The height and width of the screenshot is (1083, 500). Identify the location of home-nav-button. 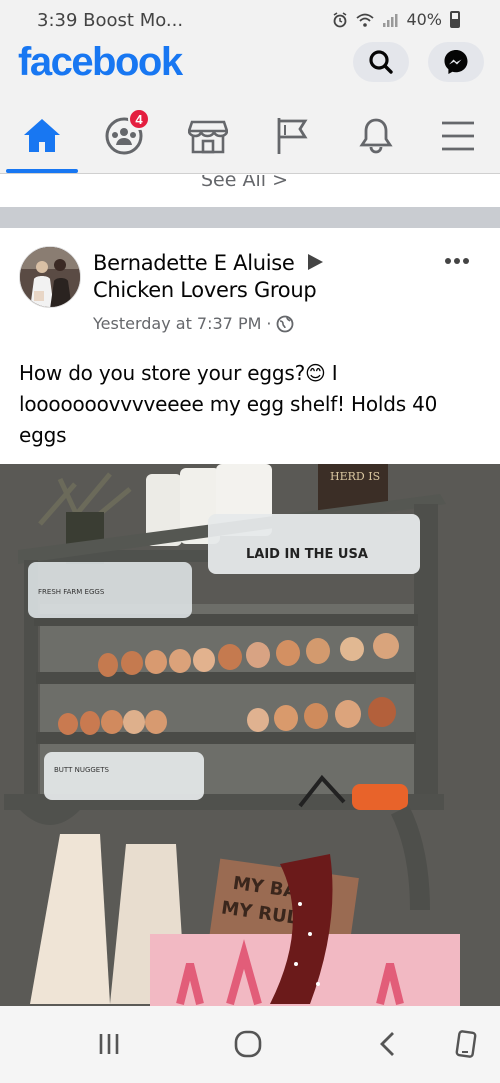
(248, 1044).